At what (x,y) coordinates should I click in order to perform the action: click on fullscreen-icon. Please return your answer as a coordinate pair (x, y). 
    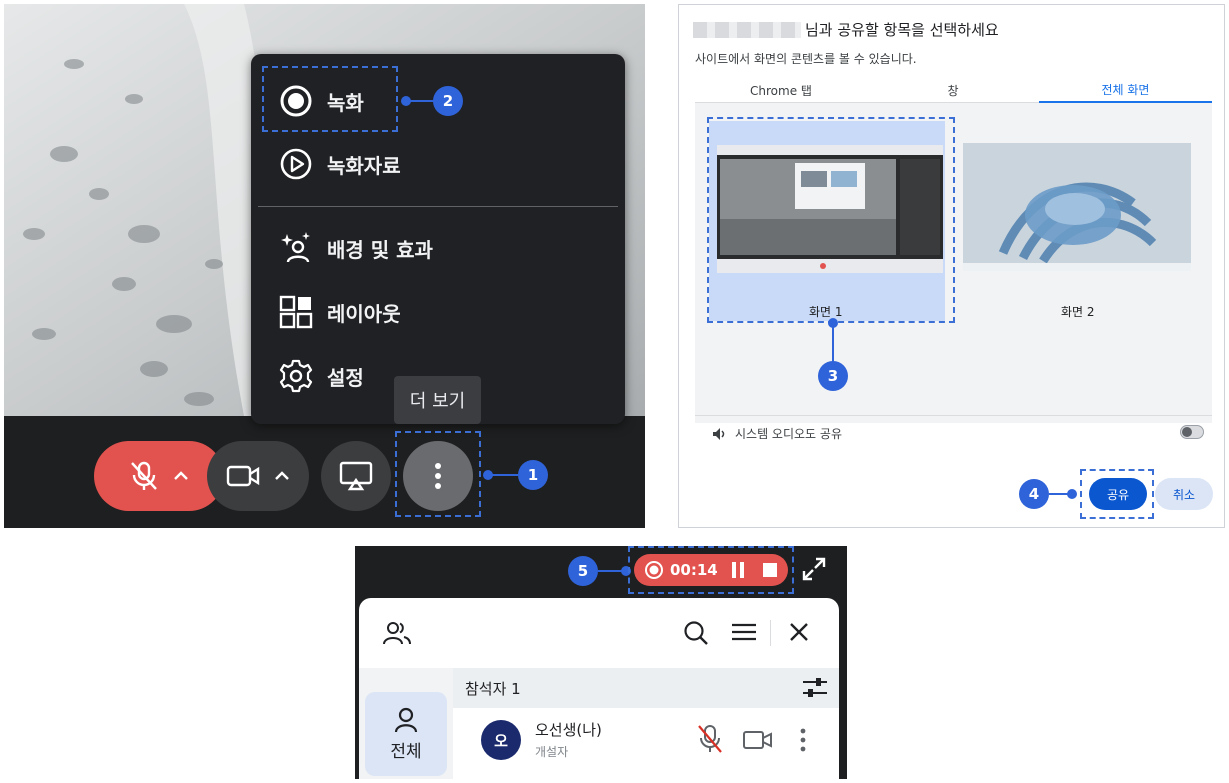
    Looking at the image, I should click on (814, 569).